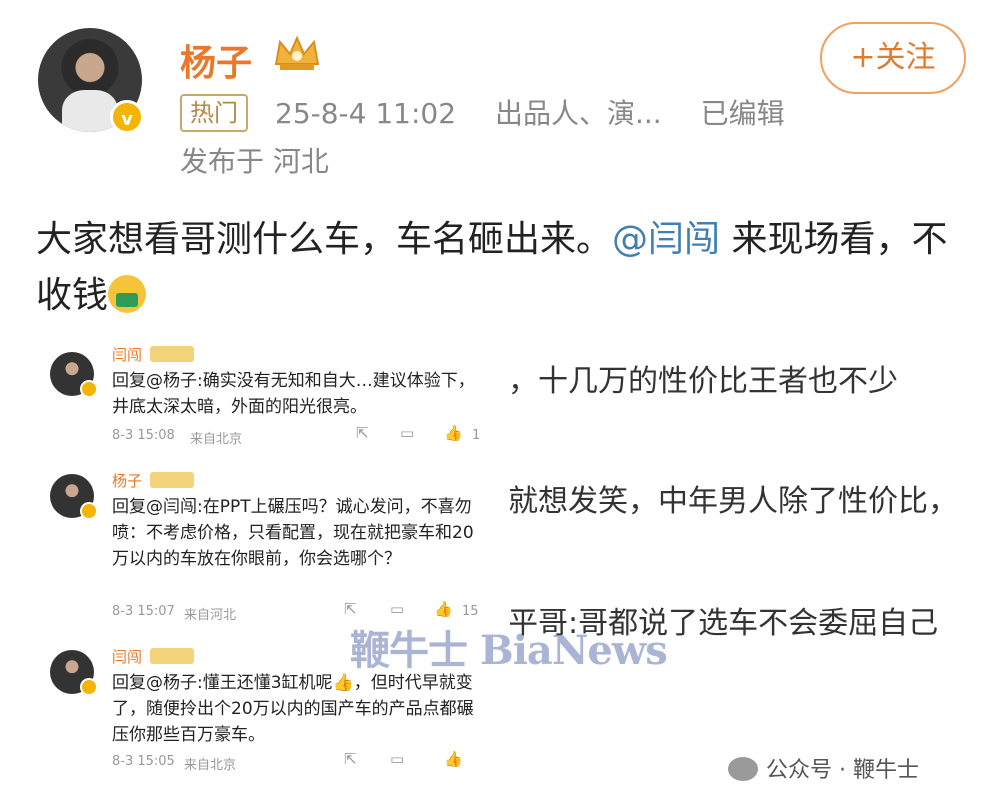 This screenshot has height=806, width=1000. What do you see at coordinates (470, 611) in the screenshot?
I see `like-count: 15` at bounding box center [470, 611].